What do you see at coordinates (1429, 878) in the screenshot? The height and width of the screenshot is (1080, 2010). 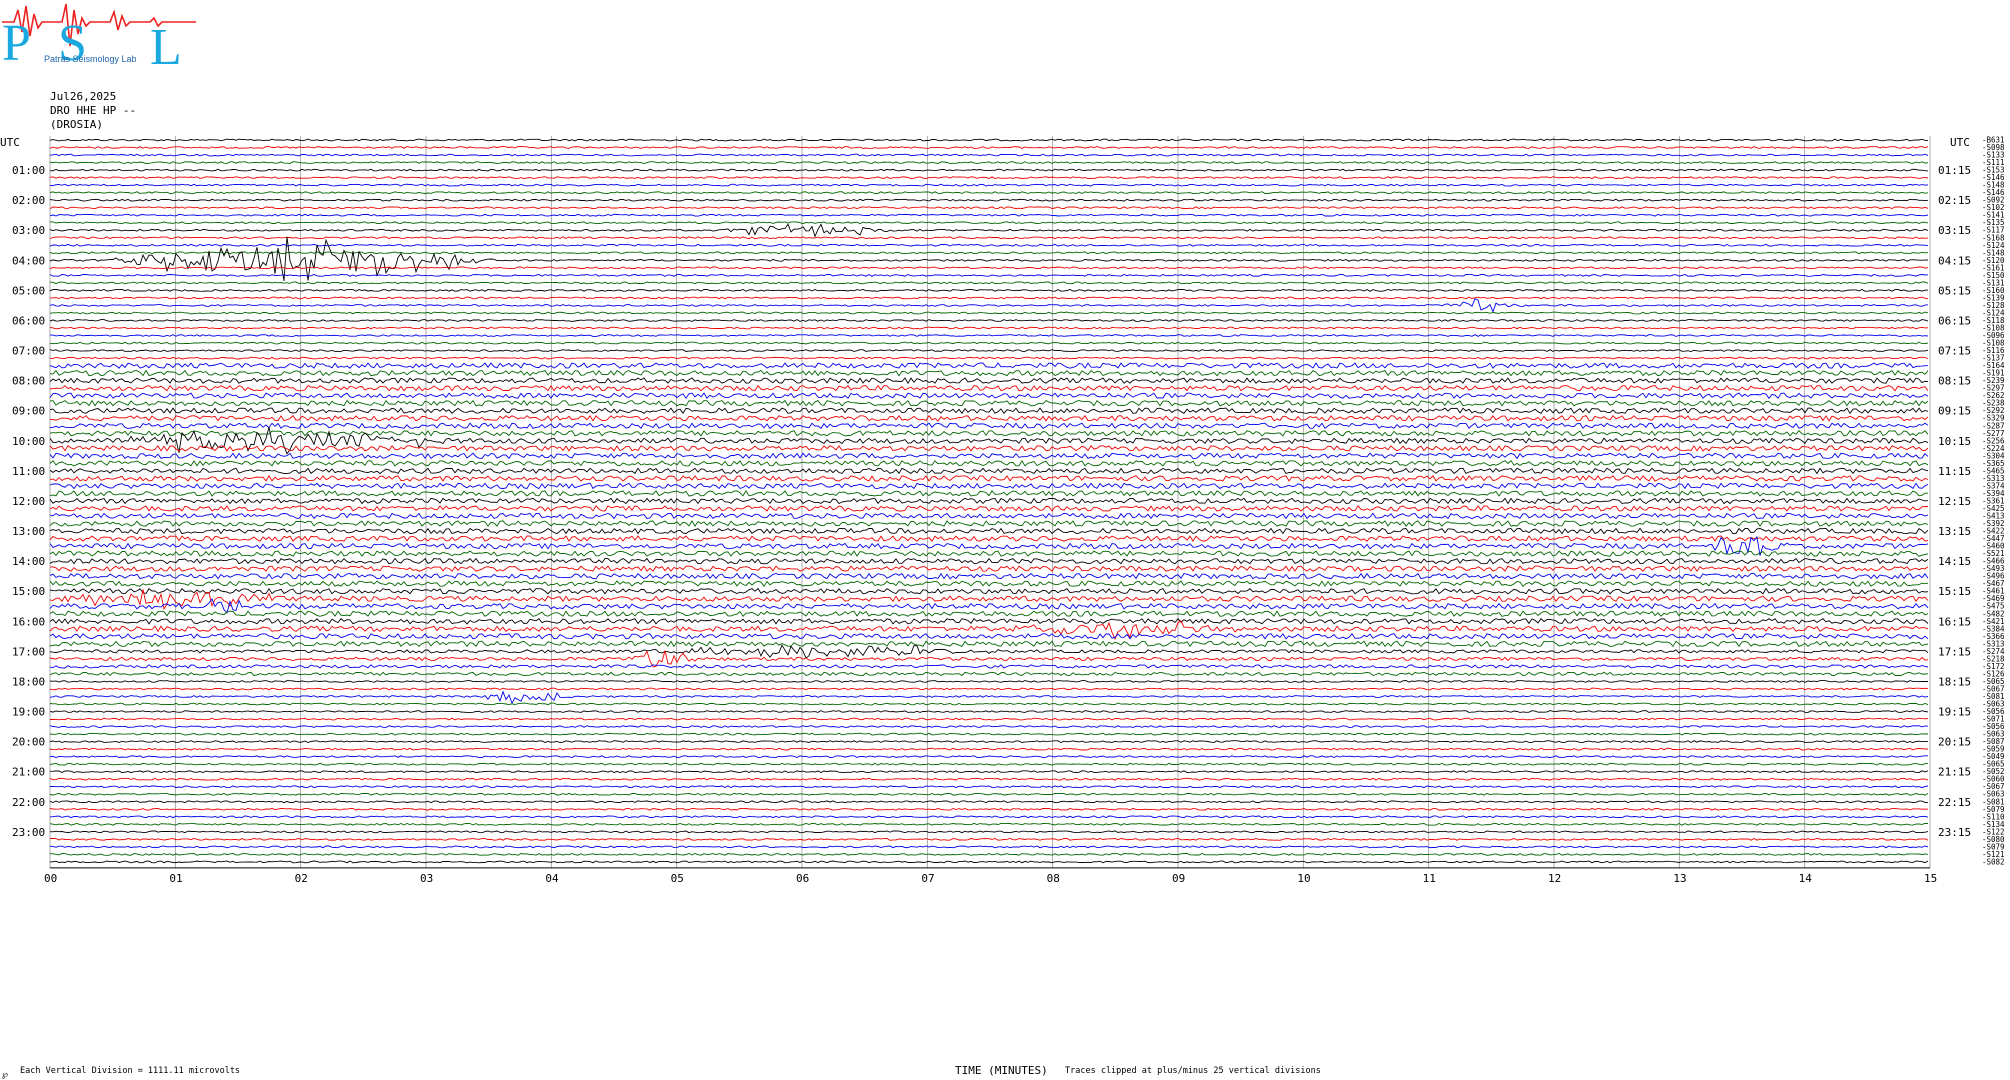 I see `x-tick-label: 11` at bounding box center [1429, 878].